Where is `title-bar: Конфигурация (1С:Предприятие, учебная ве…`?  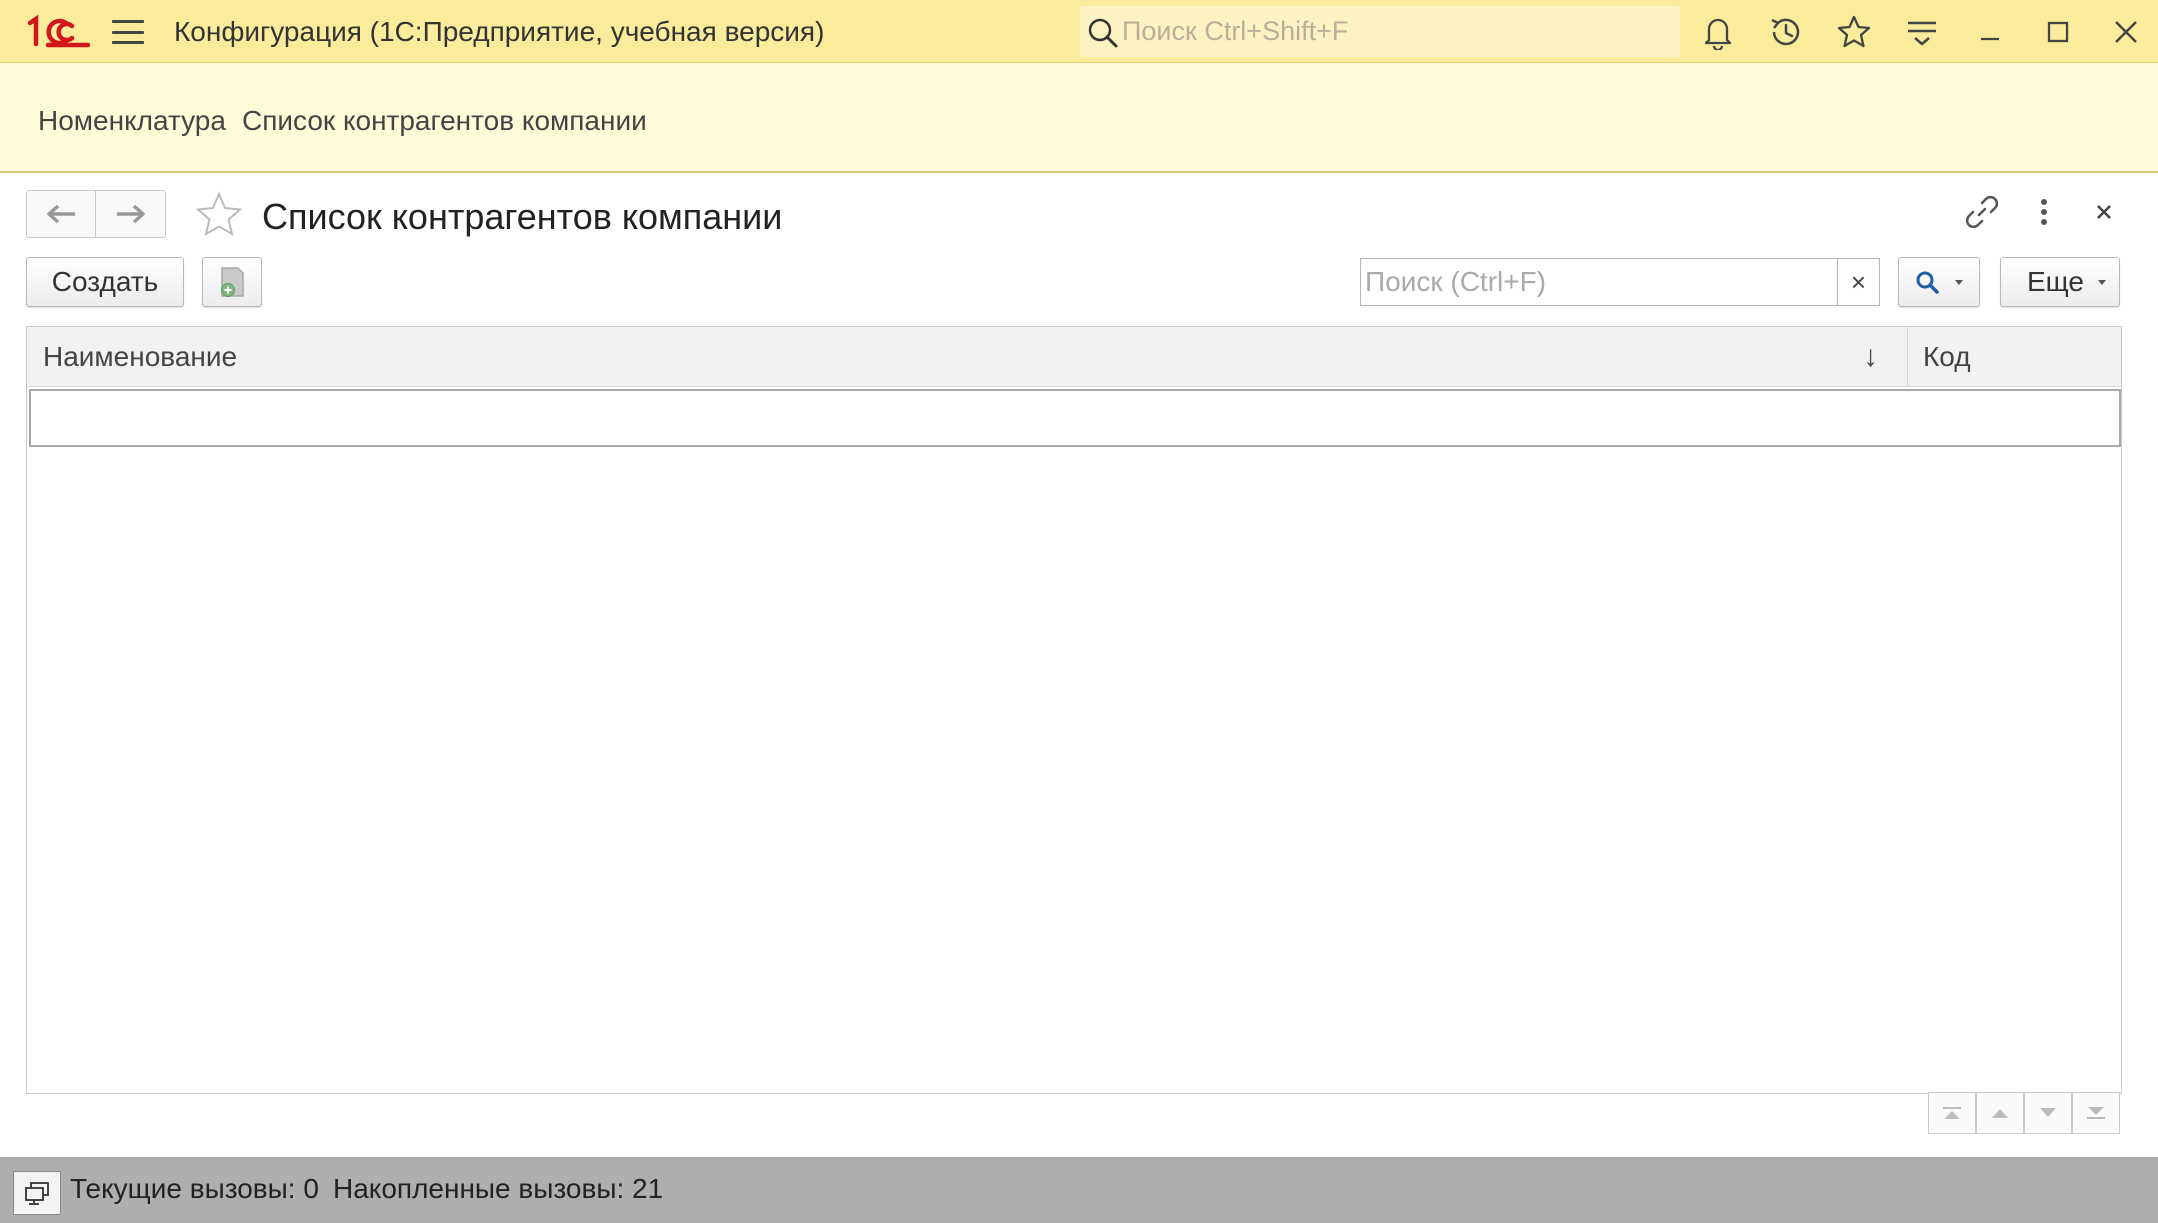 title-bar: Конфигурация (1С:Предприятие, учебная ве… is located at coordinates (1079, 31).